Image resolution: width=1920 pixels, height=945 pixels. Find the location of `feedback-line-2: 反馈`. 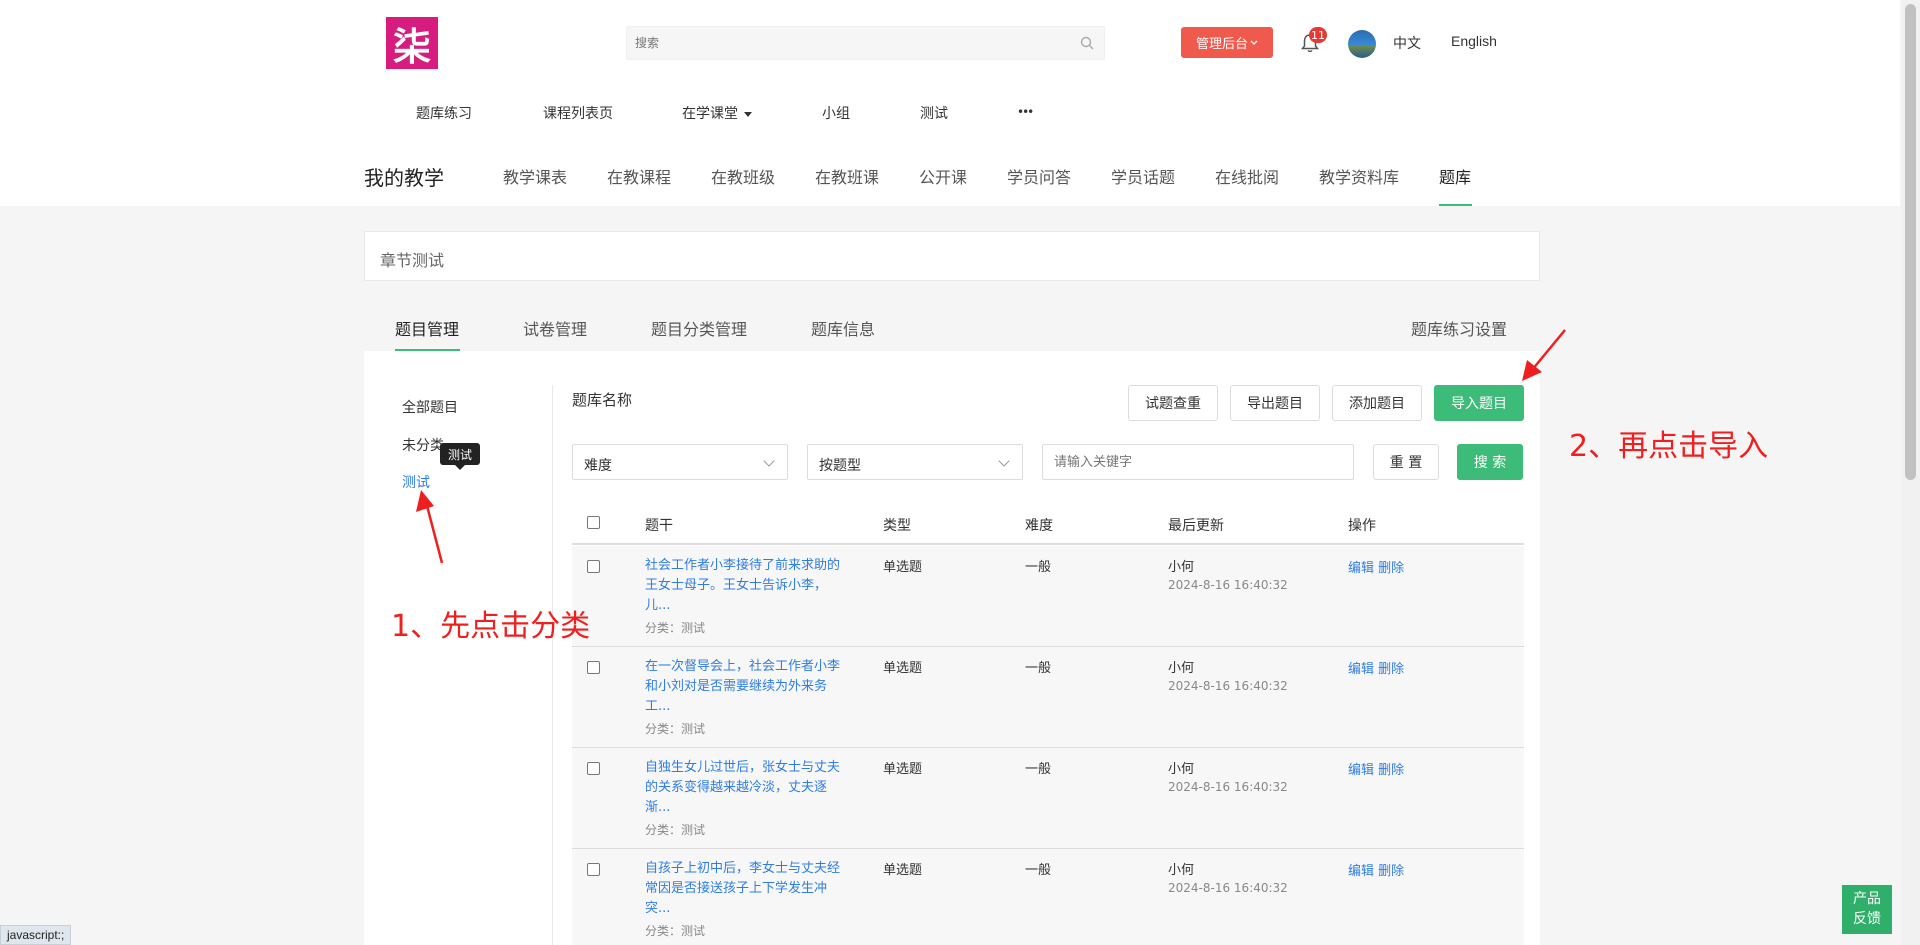

feedback-line-2: 反馈 is located at coordinates (1867, 919).